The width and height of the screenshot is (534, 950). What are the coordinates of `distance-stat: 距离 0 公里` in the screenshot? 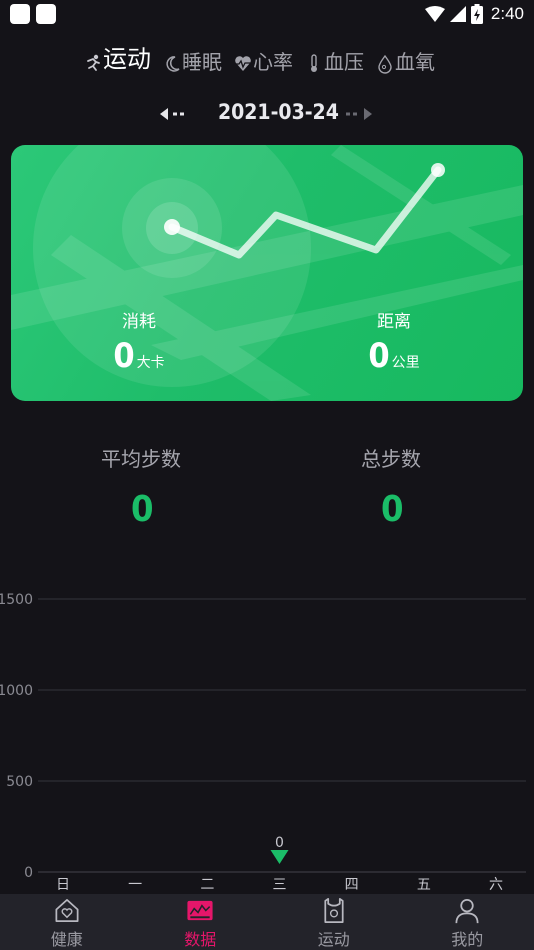 It's located at (394, 341).